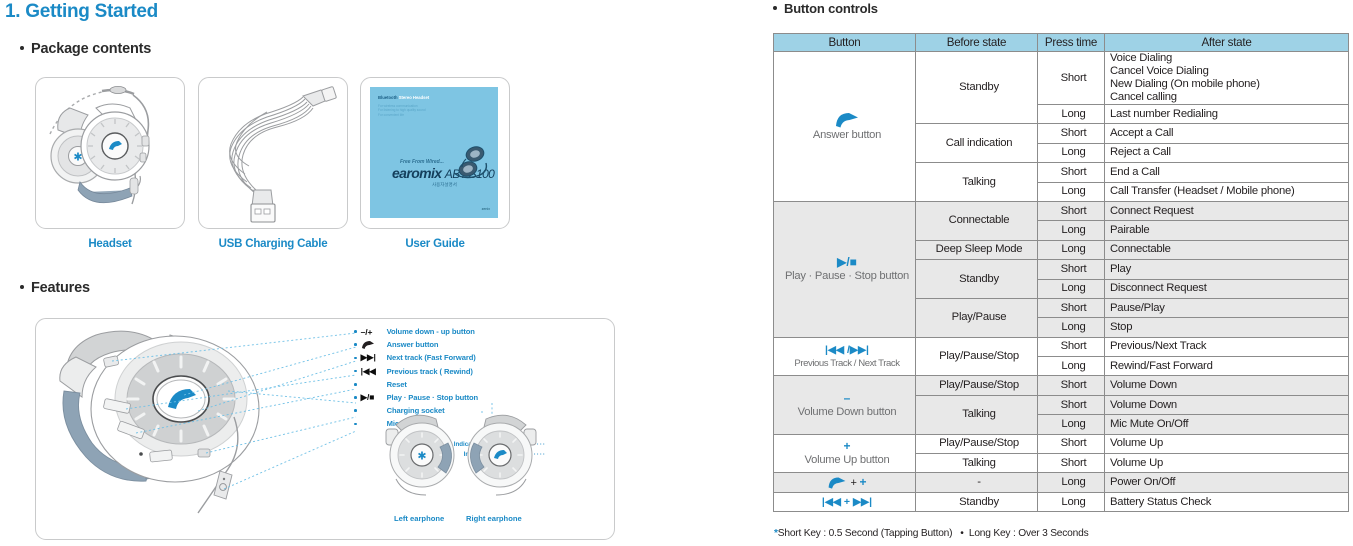 This screenshot has width=1353, height=546. I want to click on button-cell-volume-up: + Volume Up button, so click(844, 453).